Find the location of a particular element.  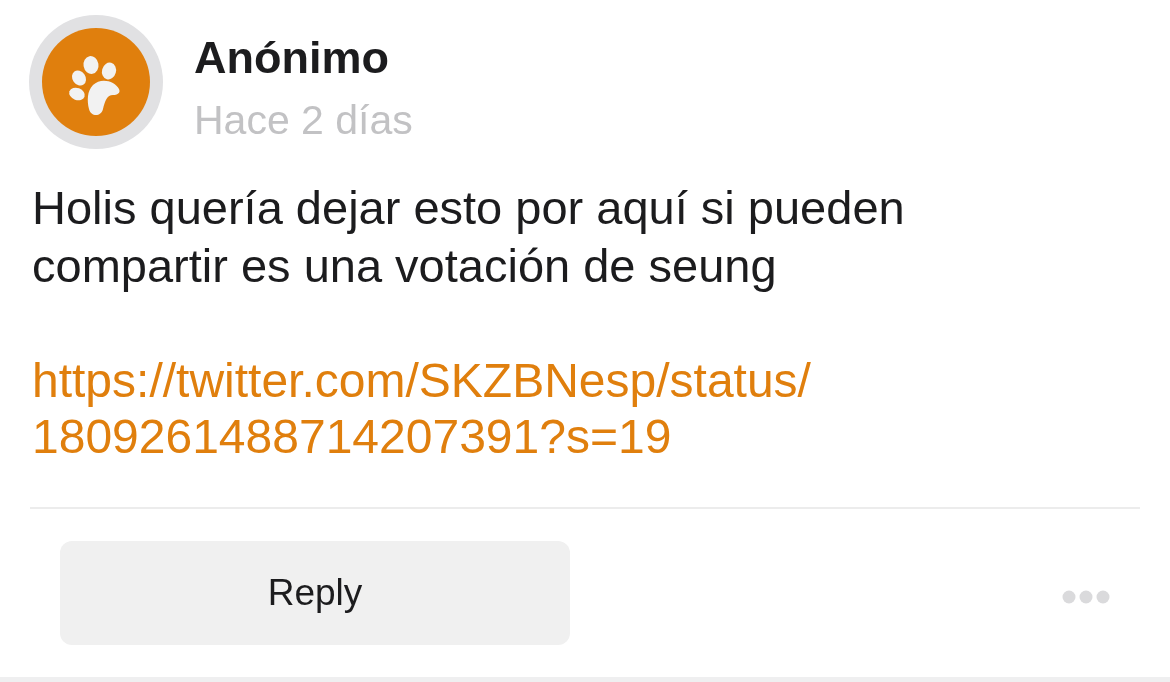

avatar-paw-icon is located at coordinates (96, 82).